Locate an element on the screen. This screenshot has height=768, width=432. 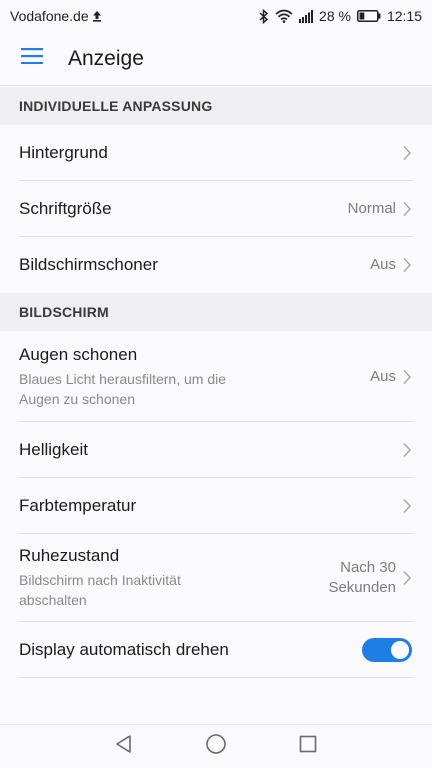
setting-title: Display automatisch drehen is located at coordinates (124, 649).